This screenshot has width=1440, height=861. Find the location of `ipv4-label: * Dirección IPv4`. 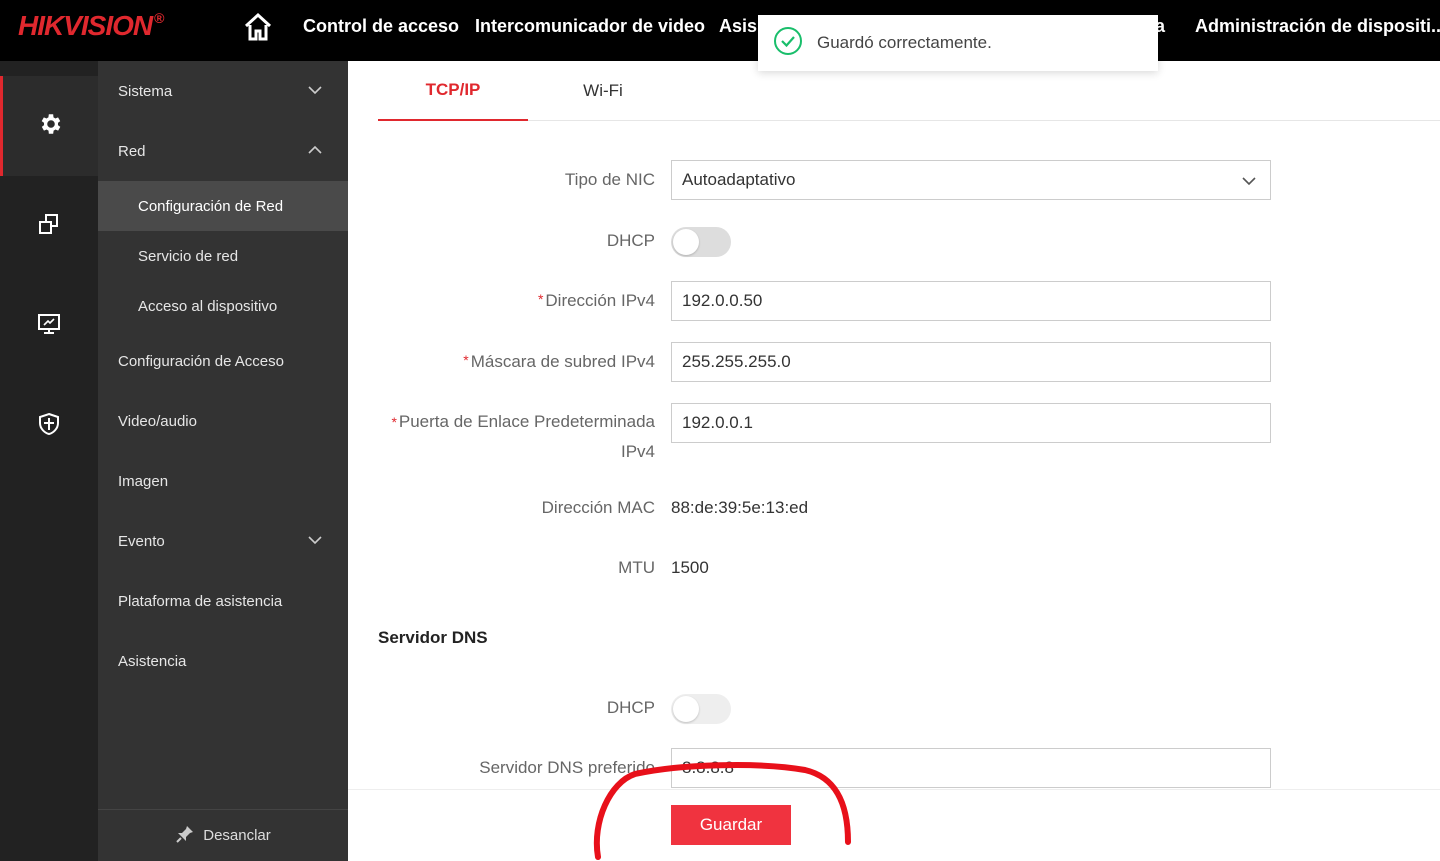

ipv4-label: * Dirección IPv4 is located at coordinates (596, 300).